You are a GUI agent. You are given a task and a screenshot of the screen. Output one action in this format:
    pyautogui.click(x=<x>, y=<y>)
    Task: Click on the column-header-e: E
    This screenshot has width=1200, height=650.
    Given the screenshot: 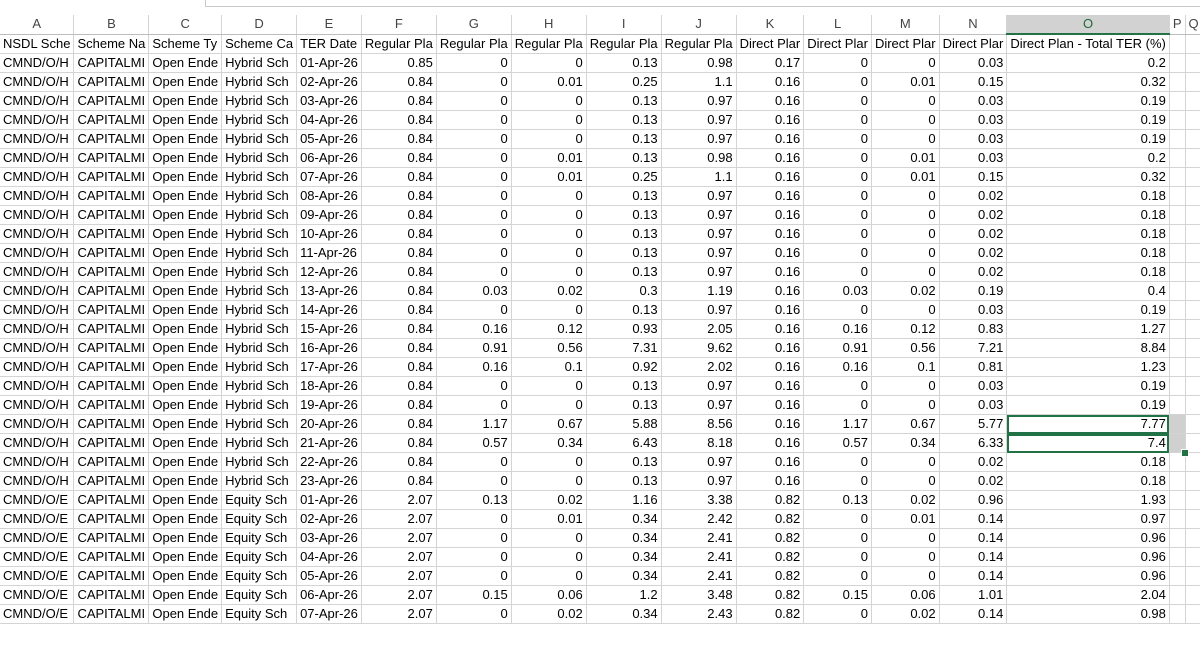 What is the action you would take?
    pyautogui.click(x=329, y=25)
    